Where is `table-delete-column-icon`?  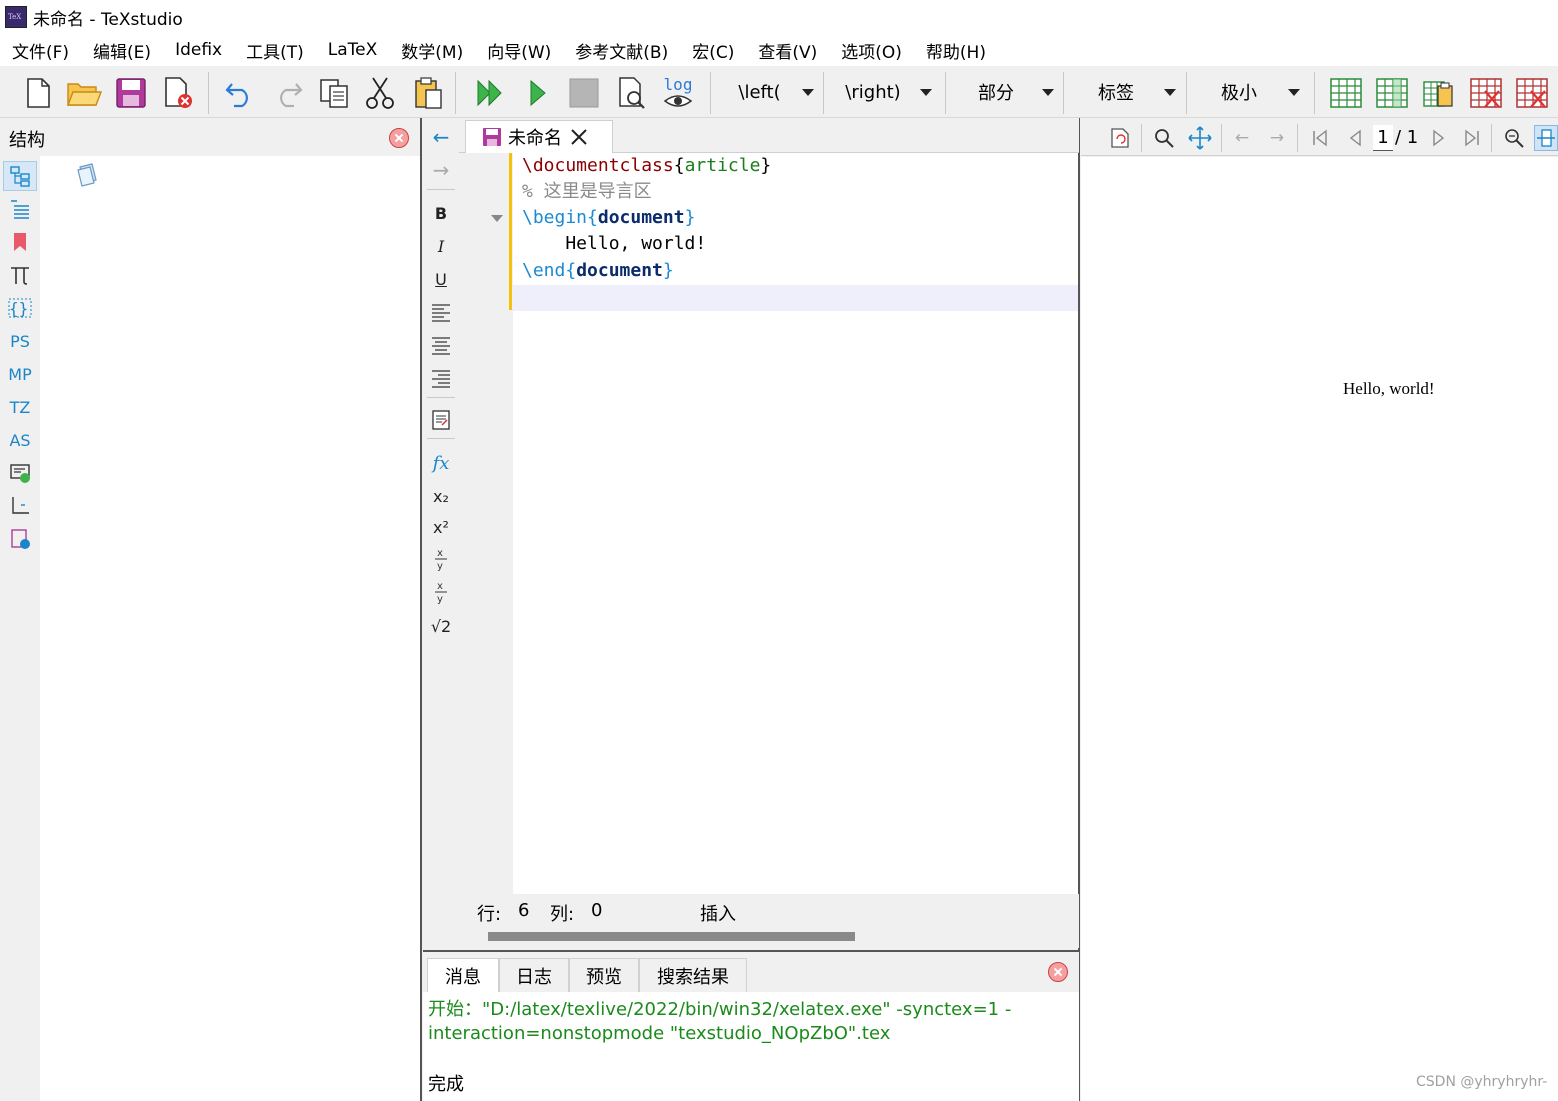 table-delete-column-icon is located at coordinates (1532, 93).